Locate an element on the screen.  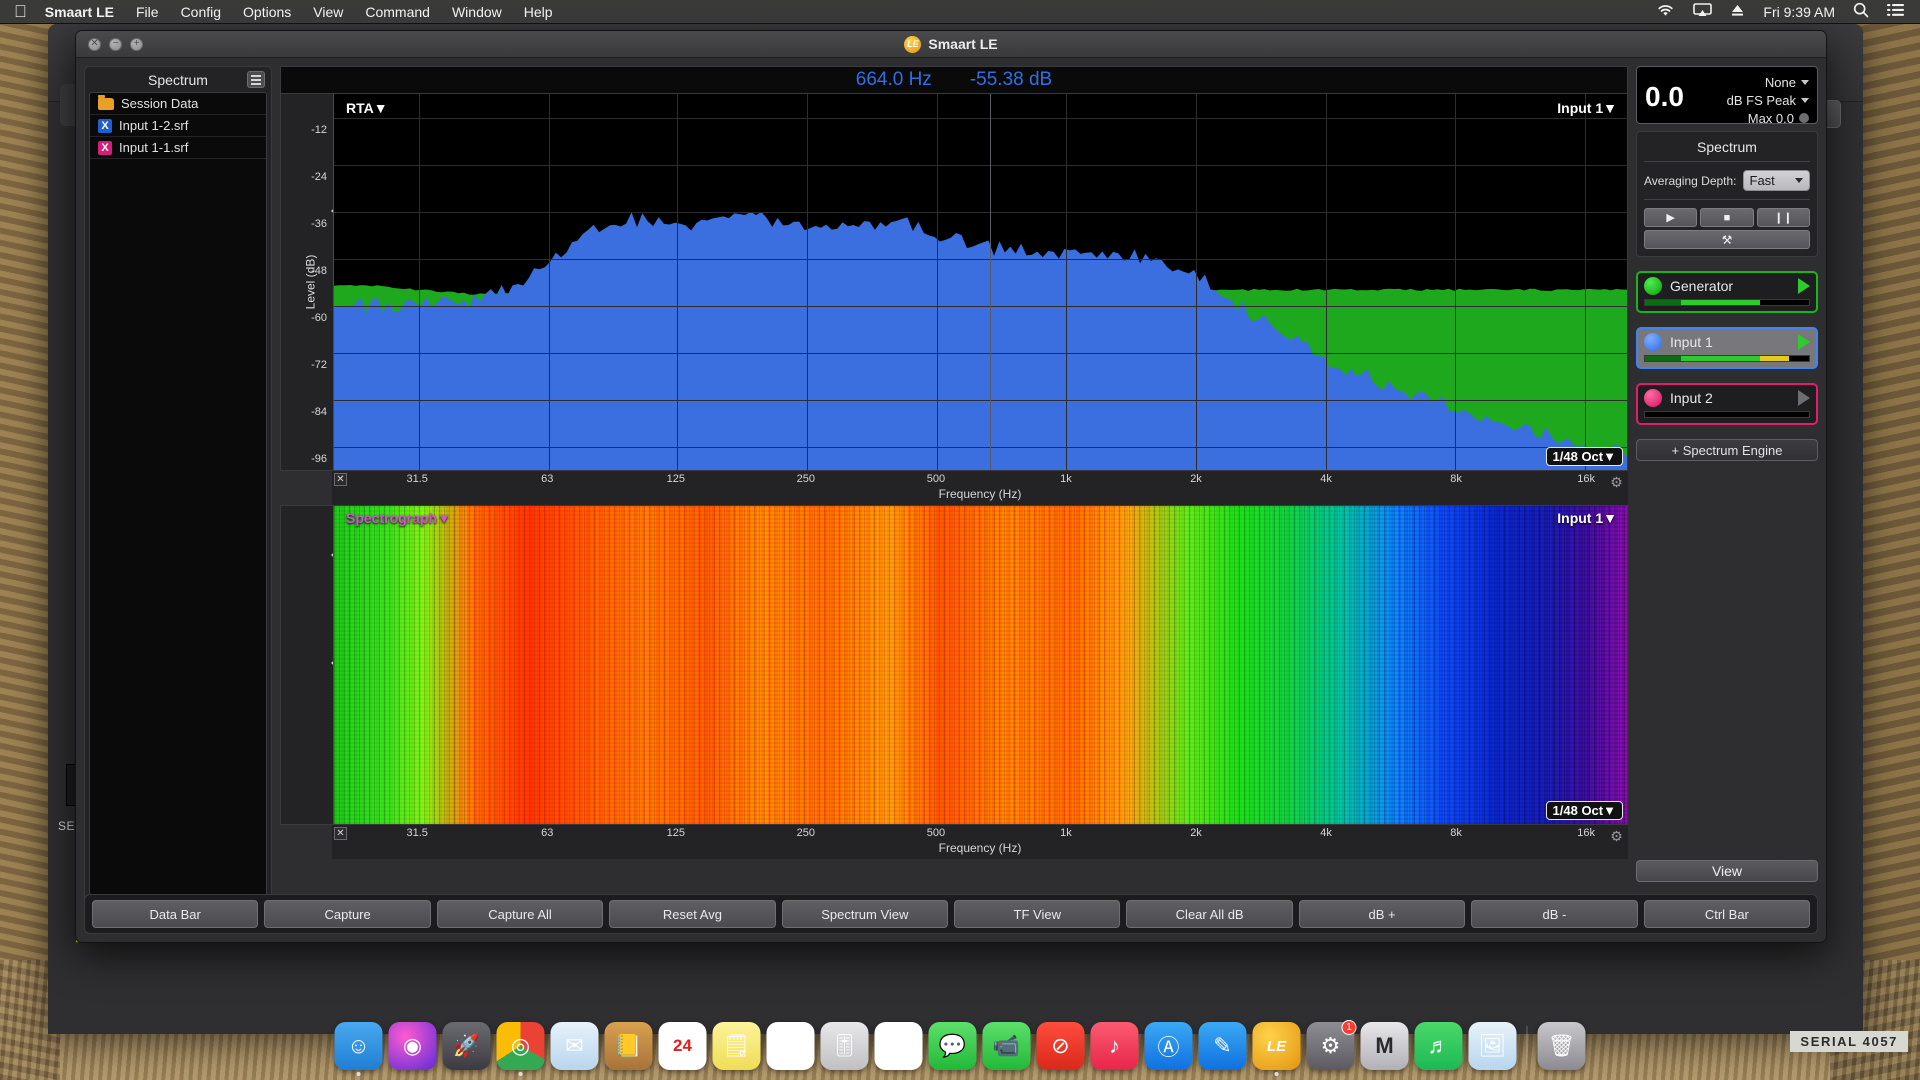
dock-item-mail-icon: ✉ is located at coordinates (574, 1046).